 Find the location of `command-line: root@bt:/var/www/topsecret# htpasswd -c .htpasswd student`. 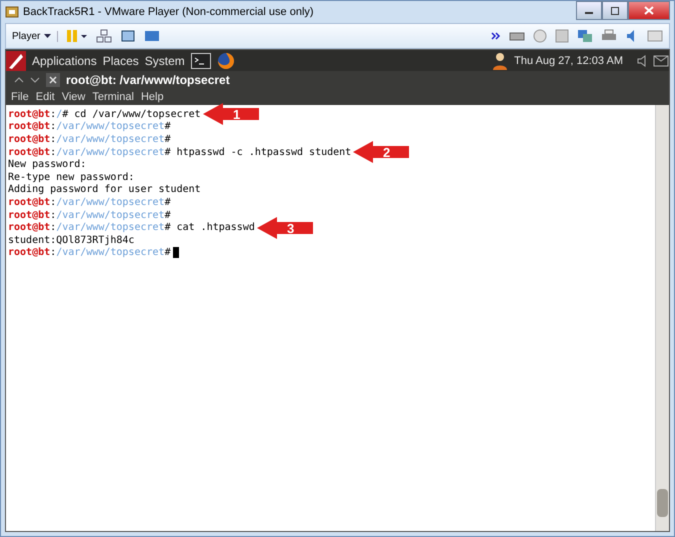

command-line: root@bt:/var/www/topsecret# htpasswd -c .htpasswd student is located at coordinates (180, 152).